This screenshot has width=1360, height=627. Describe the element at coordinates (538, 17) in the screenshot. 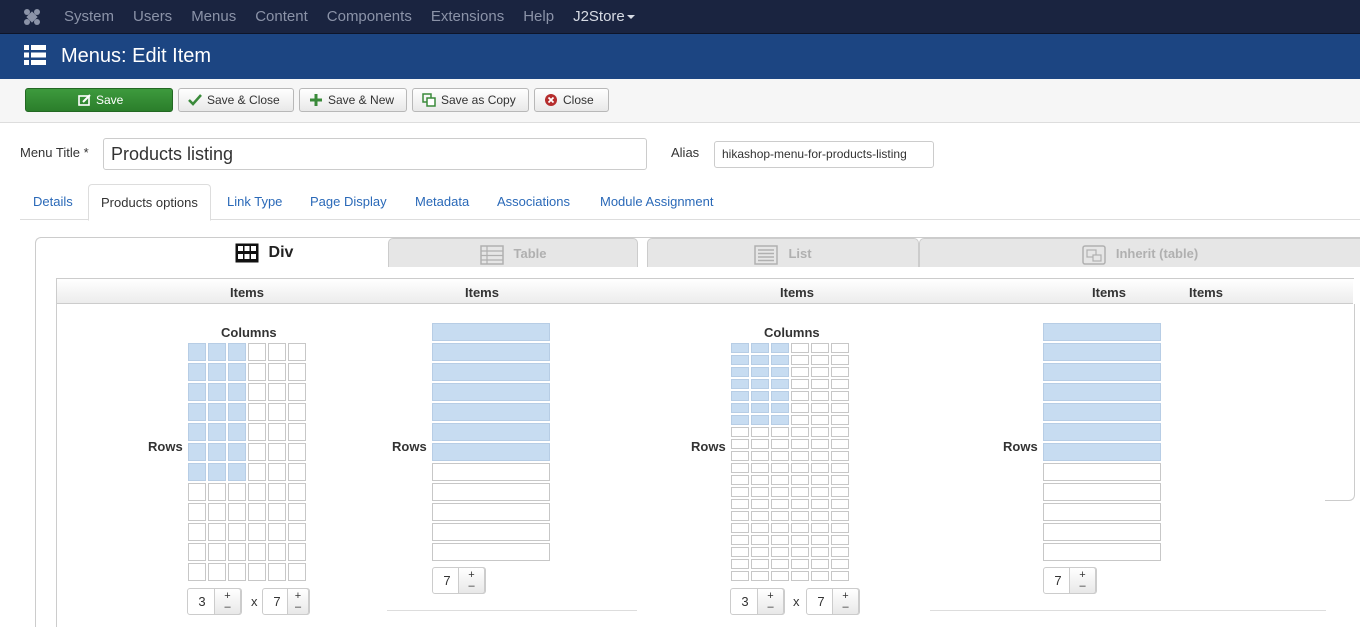

I see `menu-help: Help` at that location.